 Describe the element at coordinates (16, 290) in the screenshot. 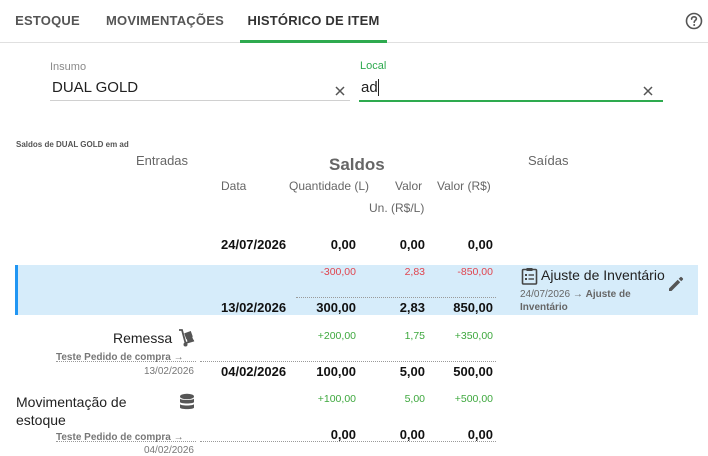

I see `selected-row-marker` at that location.